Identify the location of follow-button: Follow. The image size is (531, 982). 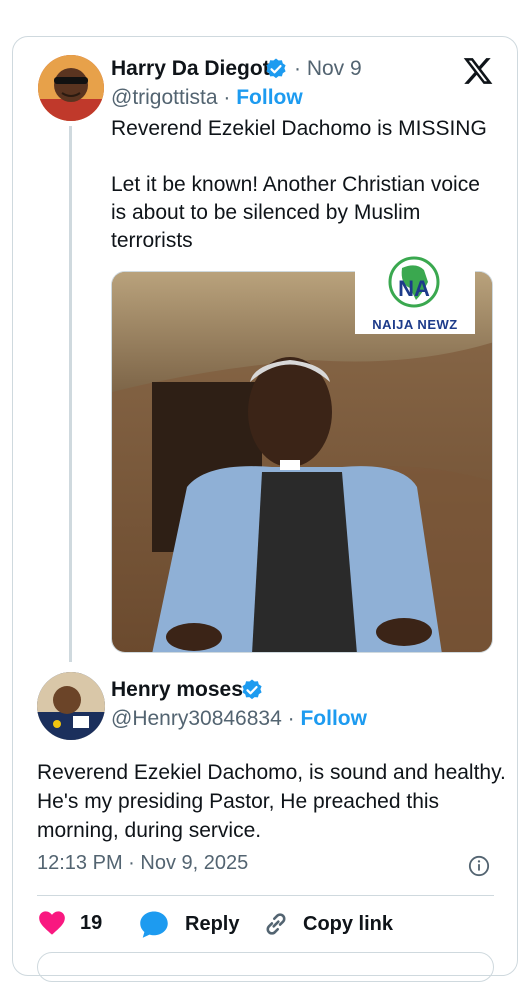
(269, 97).